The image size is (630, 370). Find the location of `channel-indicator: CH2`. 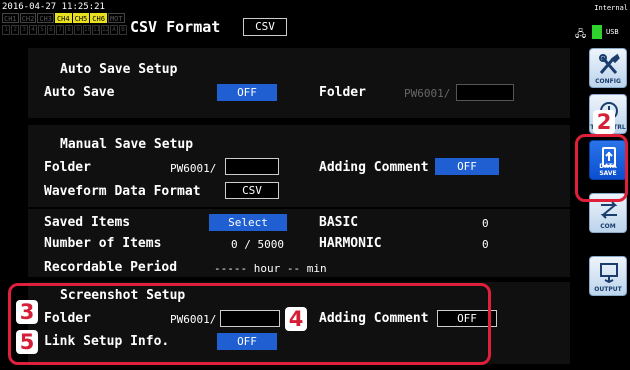

channel-indicator: CH2 is located at coordinates (28, 18).